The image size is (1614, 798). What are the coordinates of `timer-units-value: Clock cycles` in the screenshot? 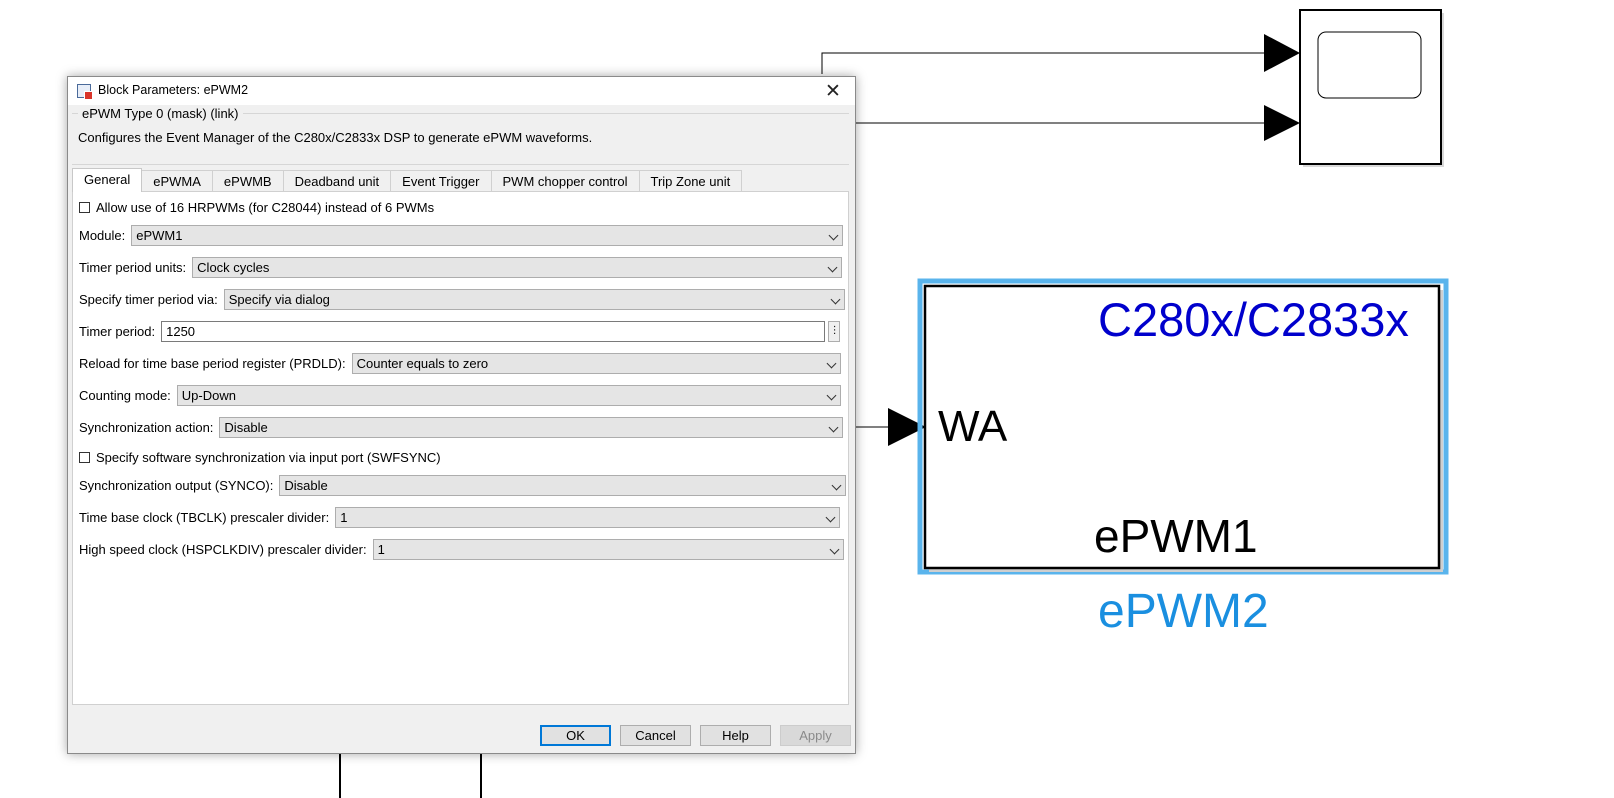 It's located at (233, 267).